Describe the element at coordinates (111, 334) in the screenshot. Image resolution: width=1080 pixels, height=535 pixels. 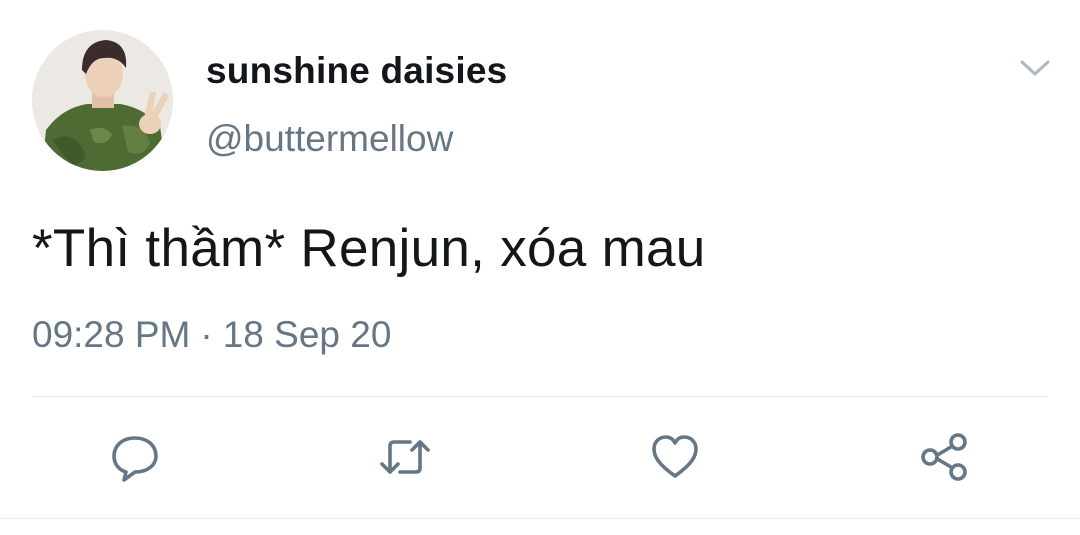
I see `tweet-time: 09:28 PM` at that location.